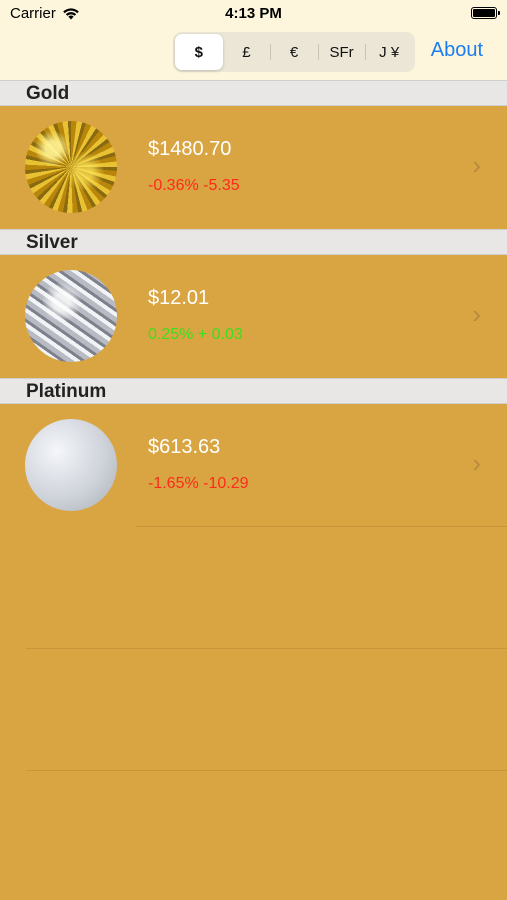  What do you see at coordinates (184, 447) in the screenshot?
I see `metal-price: $613.63` at bounding box center [184, 447].